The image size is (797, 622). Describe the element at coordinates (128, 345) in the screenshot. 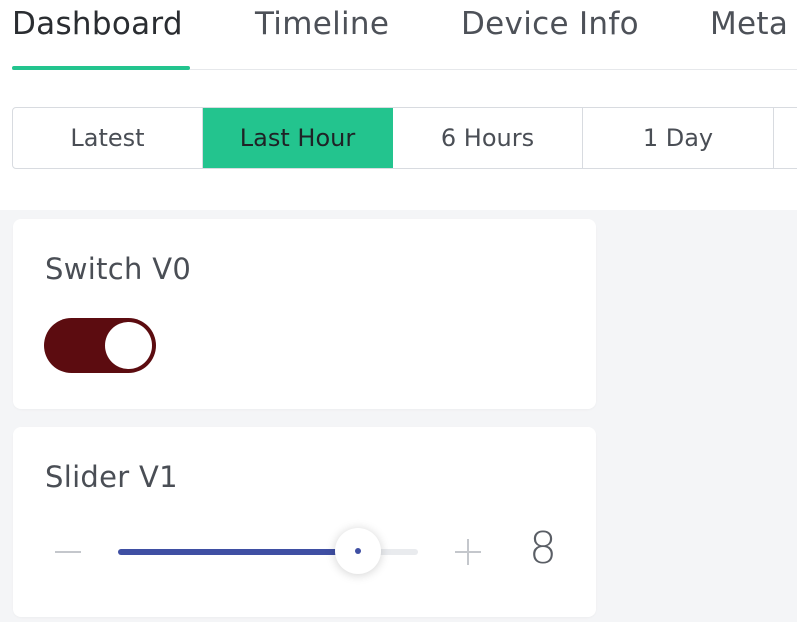

I see `switch-knob` at that location.